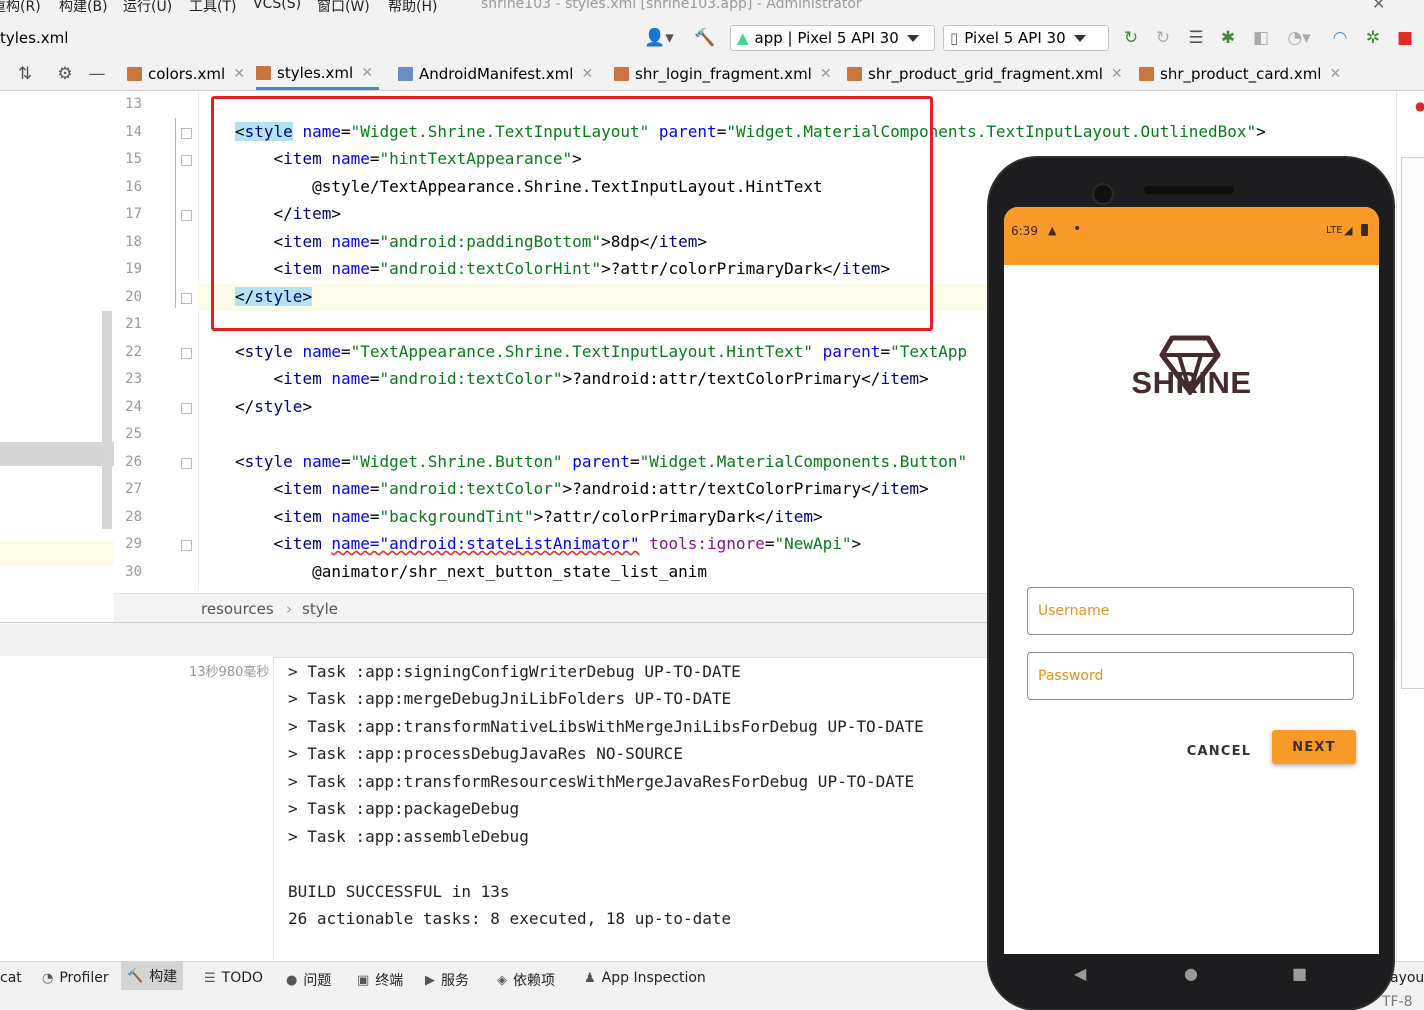 This screenshot has width=1424, height=1010. Describe the element at coordinates (1196, 38) in the screenshot. I see `logcat-list-icon: ☰` at that location.